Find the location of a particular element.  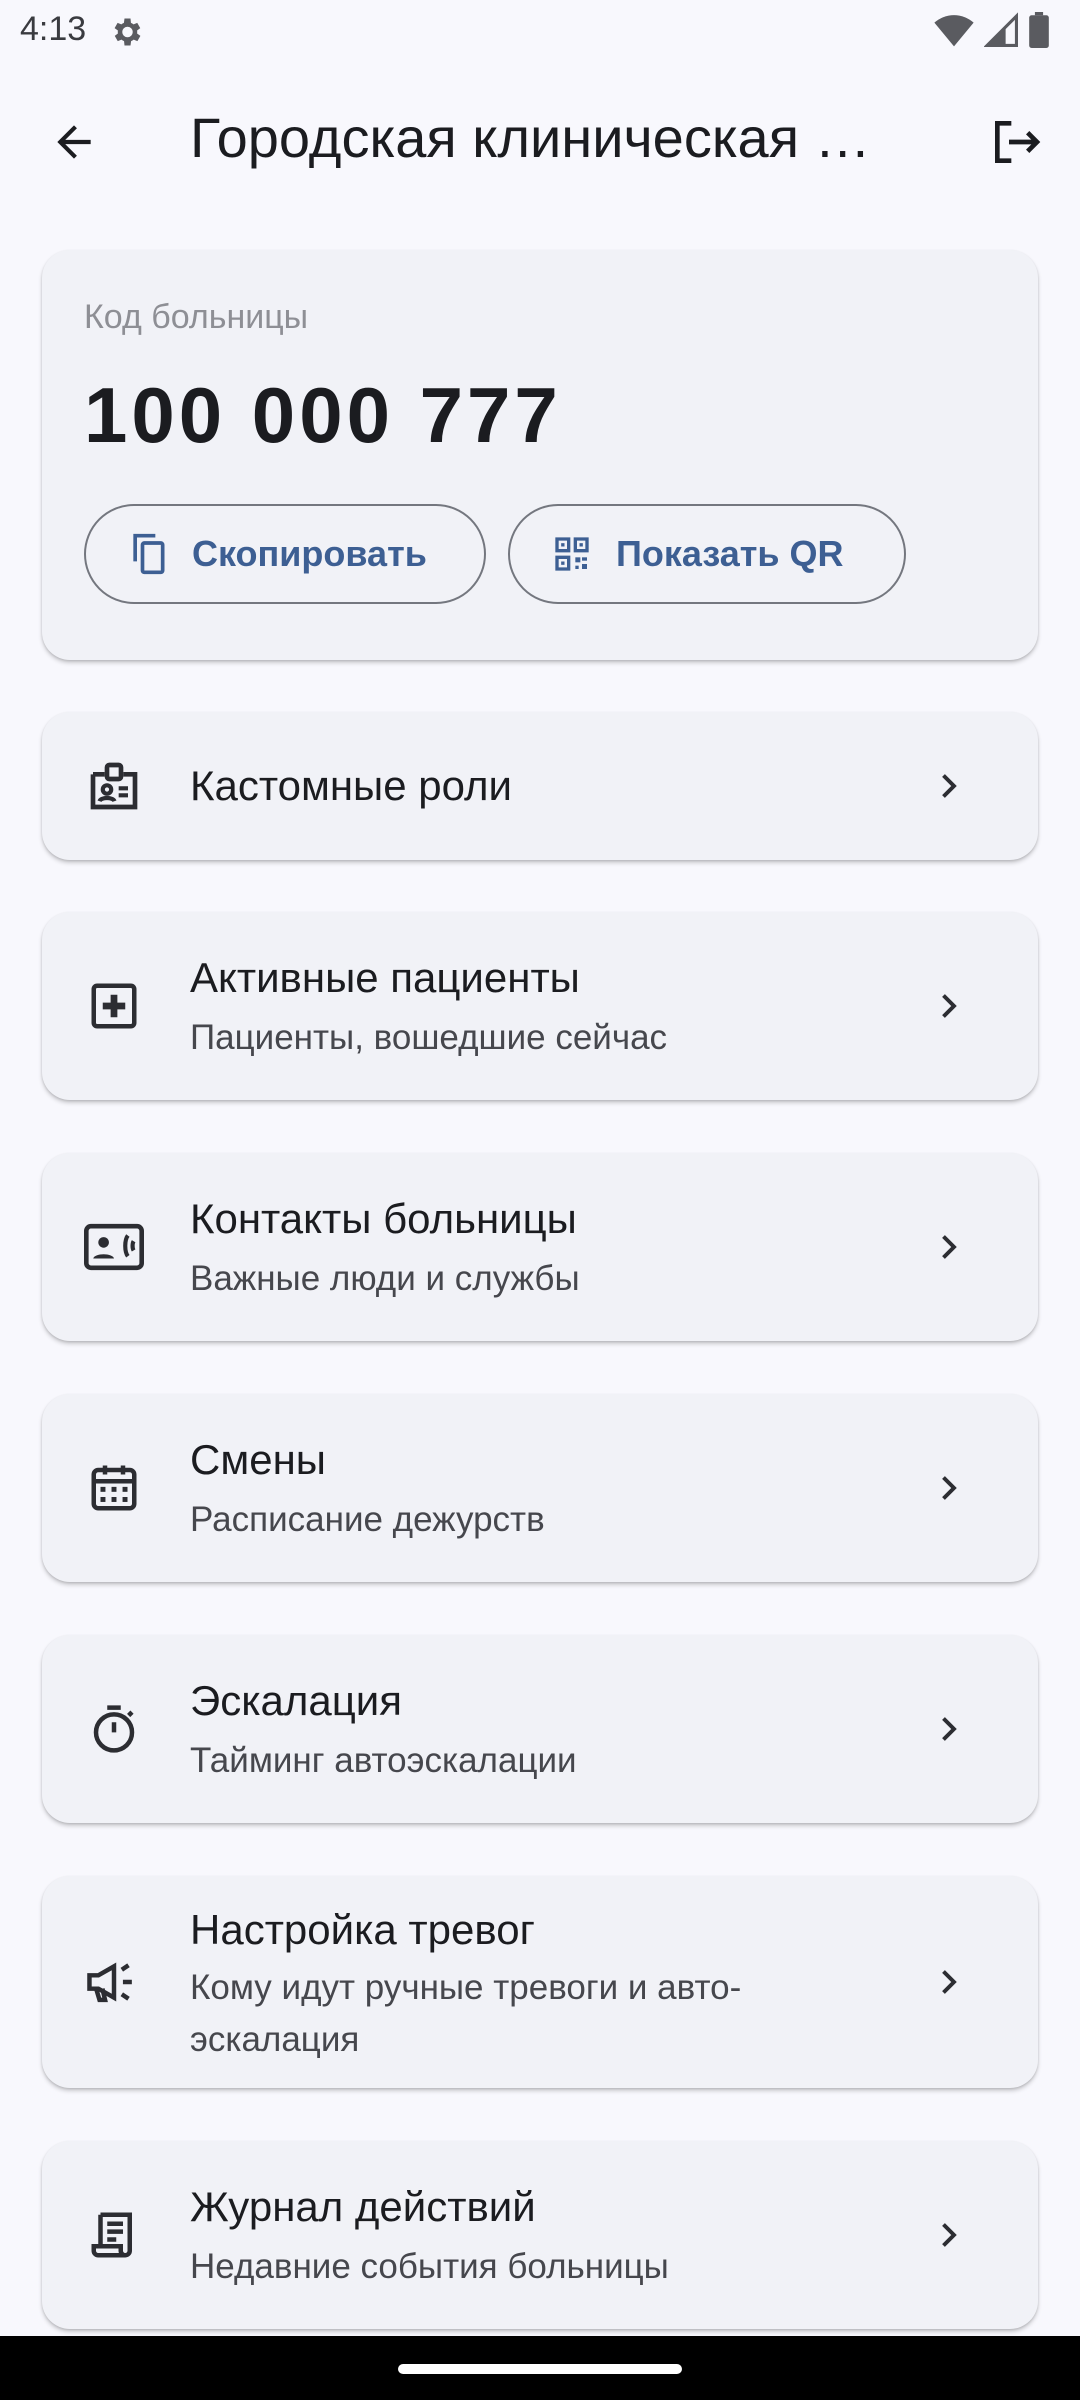

logout-button is located at coordinates (1016, 142).